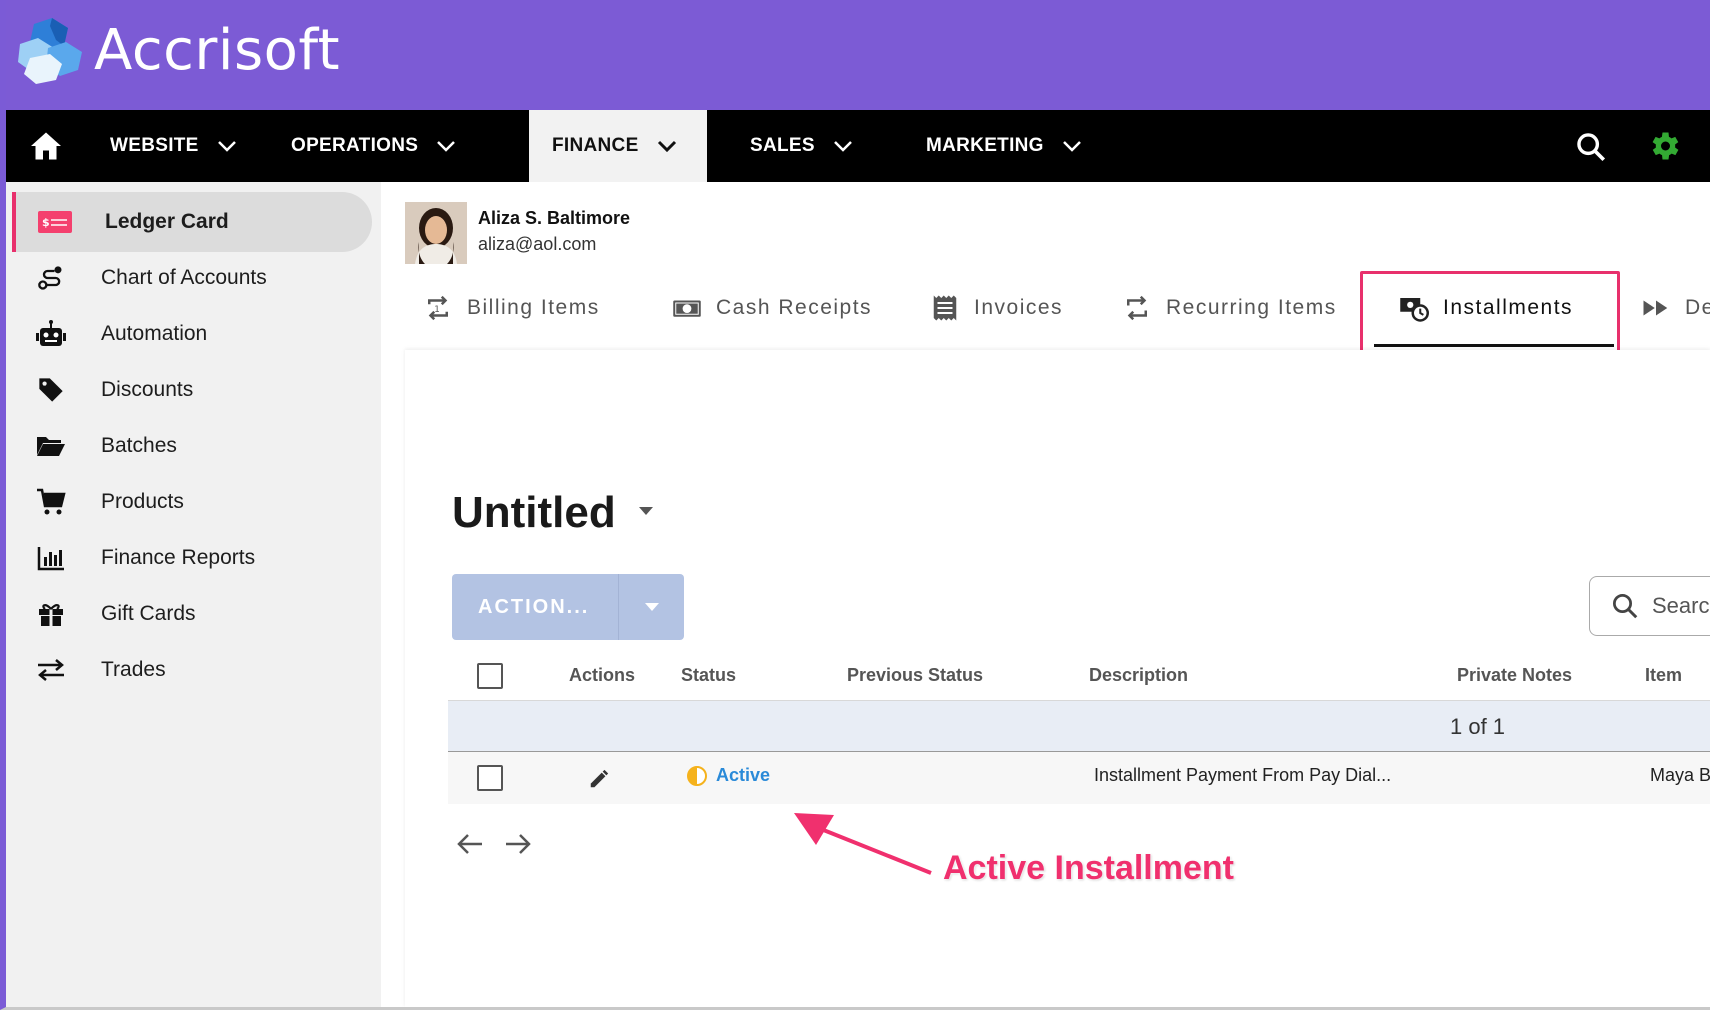  I want to click on sidebar-item-label: Trades, so click(133, 669).